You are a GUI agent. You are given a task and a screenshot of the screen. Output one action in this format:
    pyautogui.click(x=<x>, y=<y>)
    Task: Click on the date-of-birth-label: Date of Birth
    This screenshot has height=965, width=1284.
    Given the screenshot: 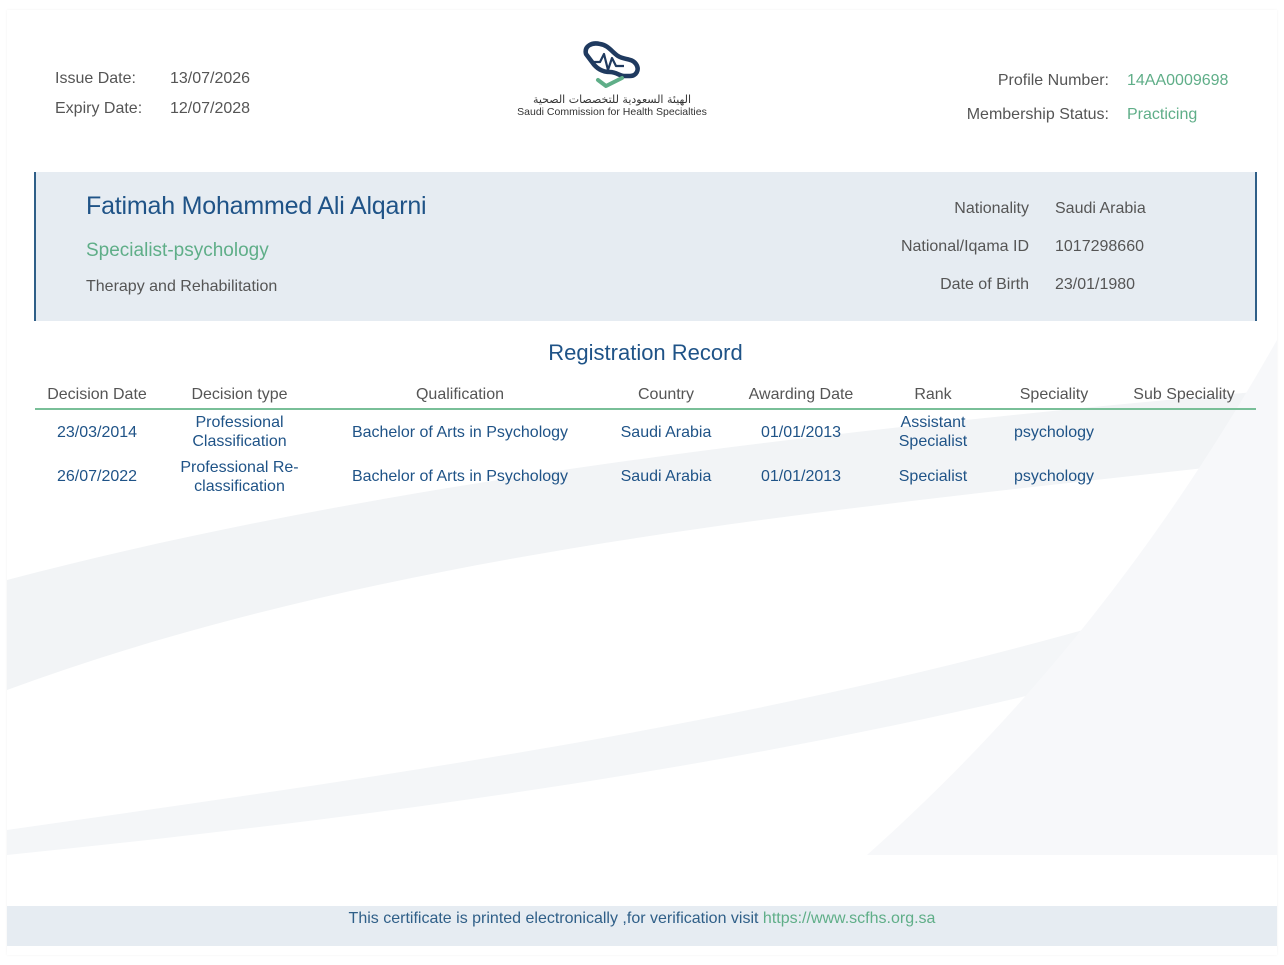 What is the action you would take?
    pyautogui.click(x=984, y=284)
    